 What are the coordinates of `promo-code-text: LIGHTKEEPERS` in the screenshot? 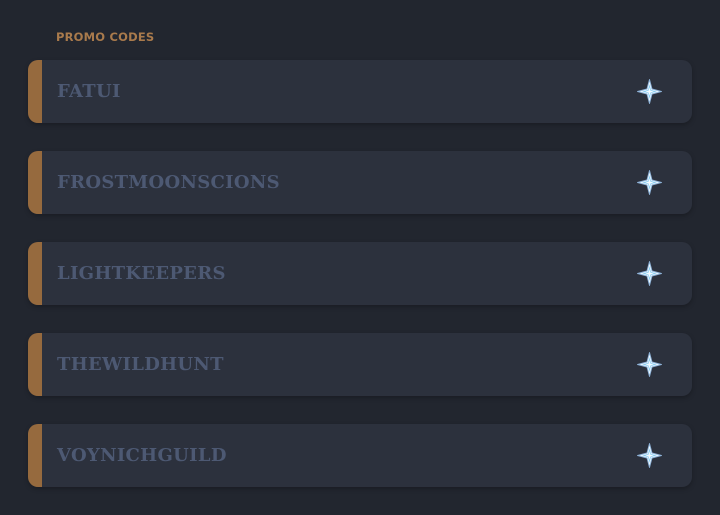 It's located at (141, 273).